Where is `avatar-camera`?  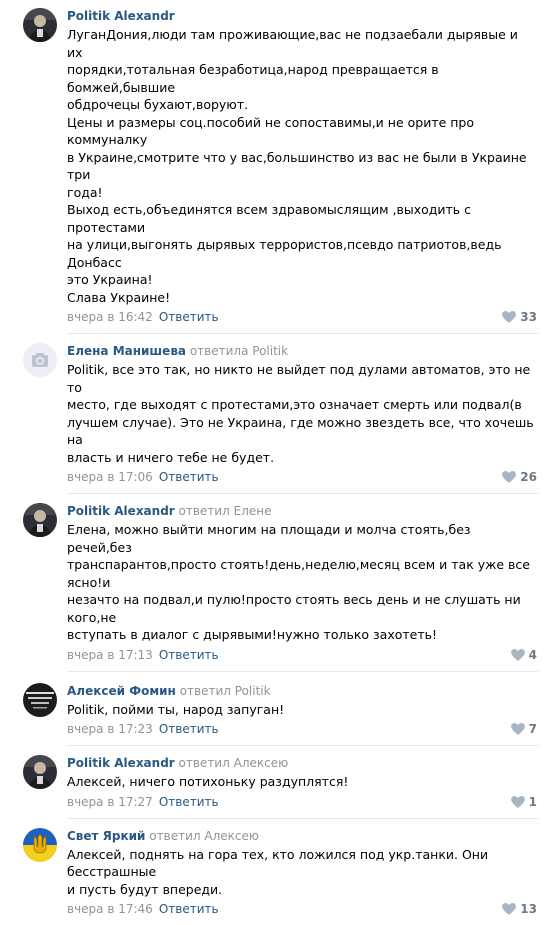 avatar-camera is located at coordinates (40, 360).